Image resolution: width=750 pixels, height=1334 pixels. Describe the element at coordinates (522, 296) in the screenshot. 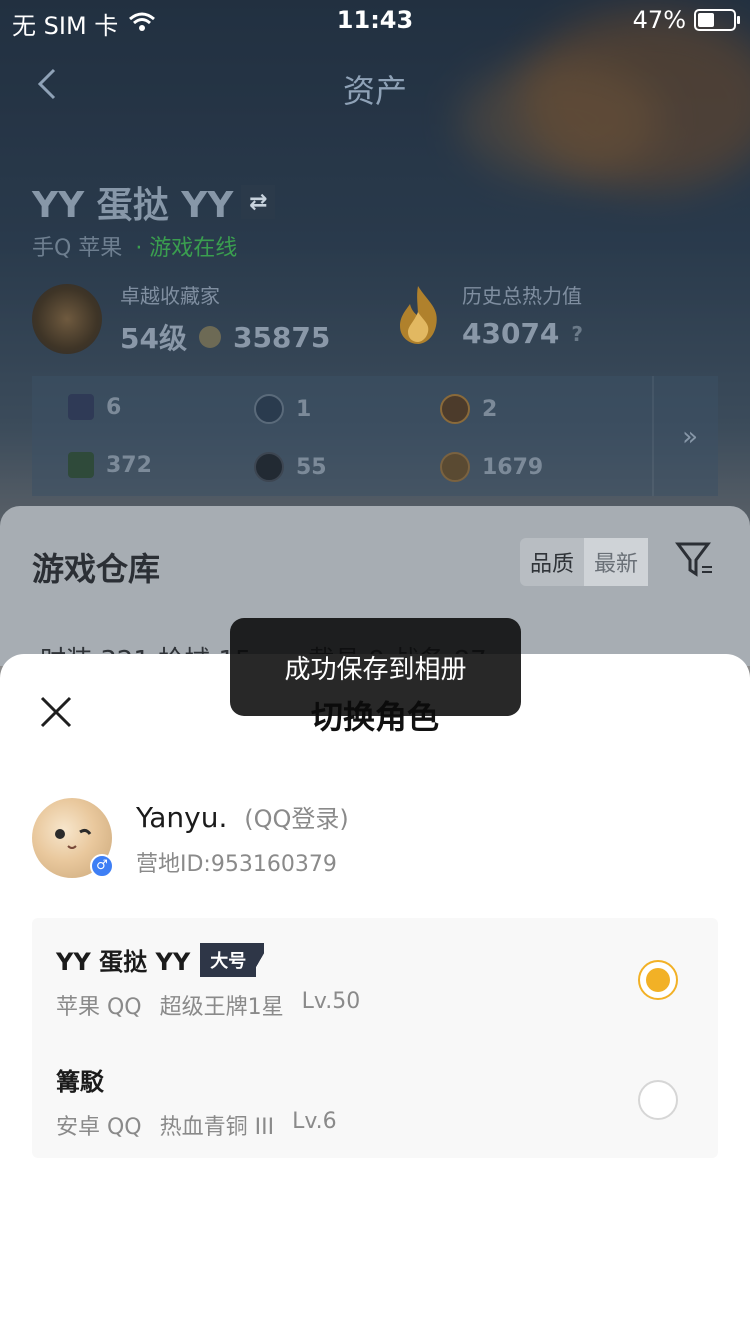

I see `heat-label: 历史总热力值` at that location.